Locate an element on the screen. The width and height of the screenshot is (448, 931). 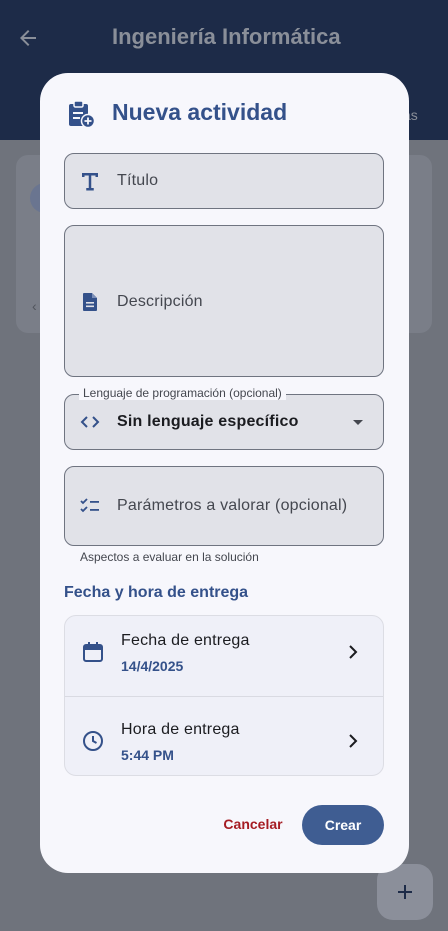
app-title: Ingeniería Informática is located at coordinates (226, 36).